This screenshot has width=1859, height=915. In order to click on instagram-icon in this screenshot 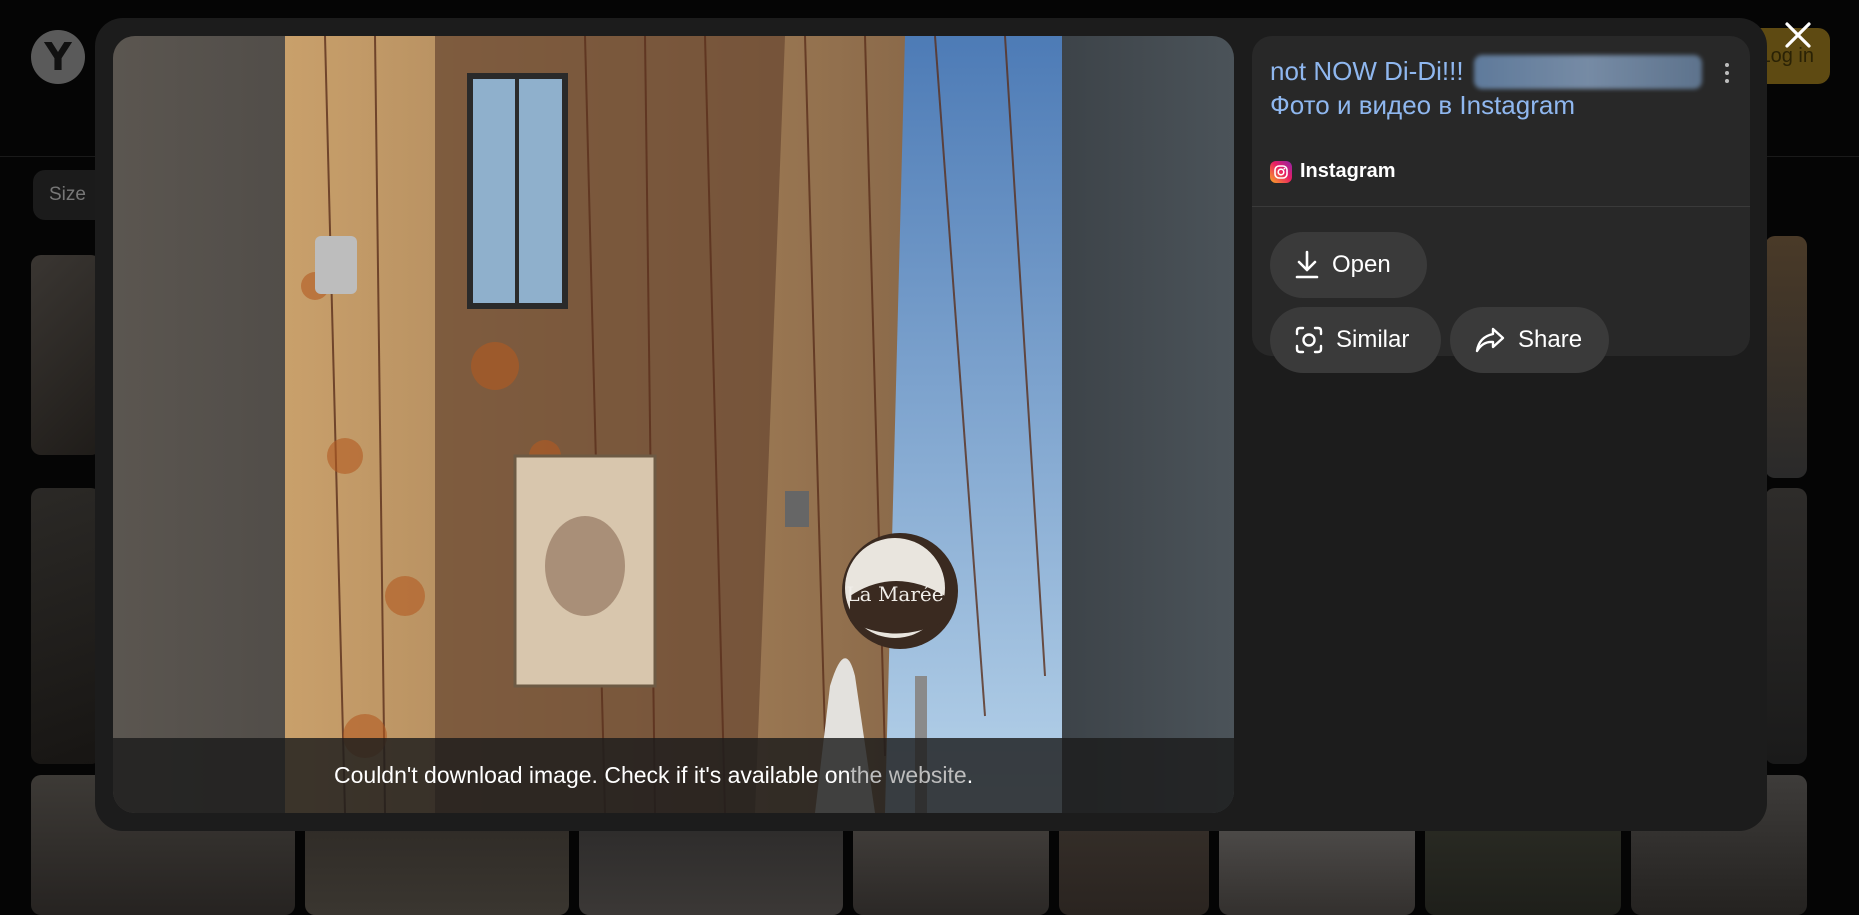, I will do `click(1281, 171)`.